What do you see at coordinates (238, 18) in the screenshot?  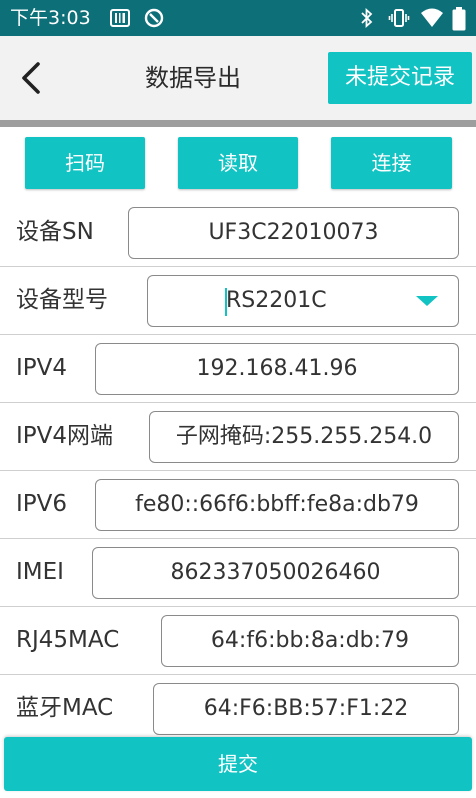 I see `status-bar: 下午3:03` at bounding box center [238, 18].